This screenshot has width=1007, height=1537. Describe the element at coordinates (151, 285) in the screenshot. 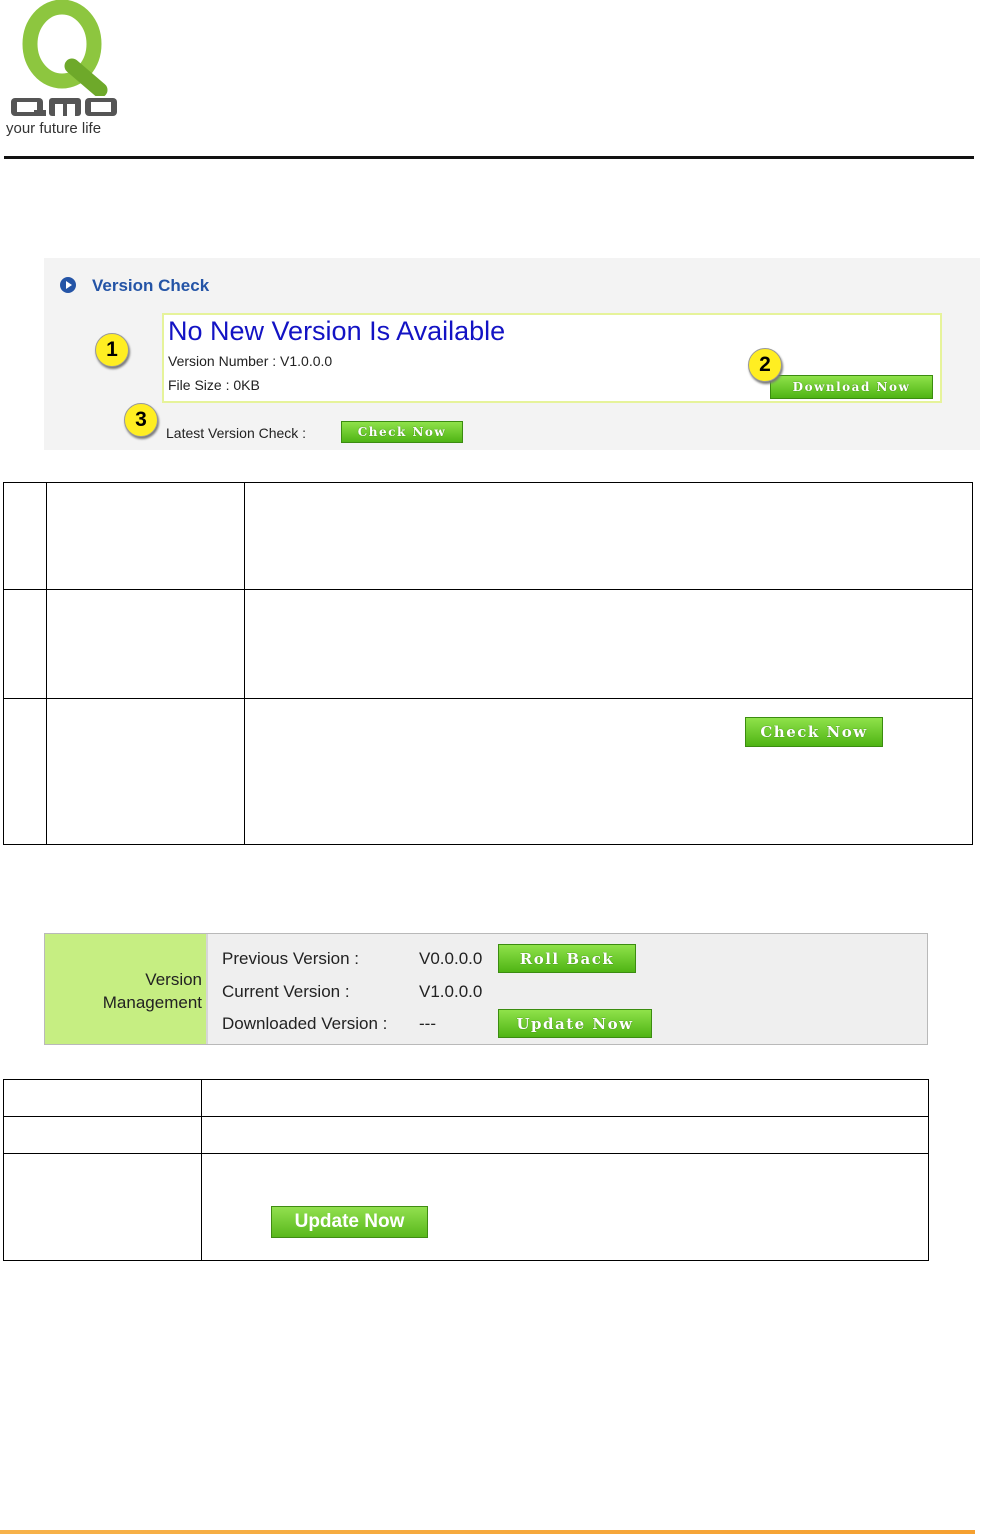

I see `version-check-title: Version Check` at that location.